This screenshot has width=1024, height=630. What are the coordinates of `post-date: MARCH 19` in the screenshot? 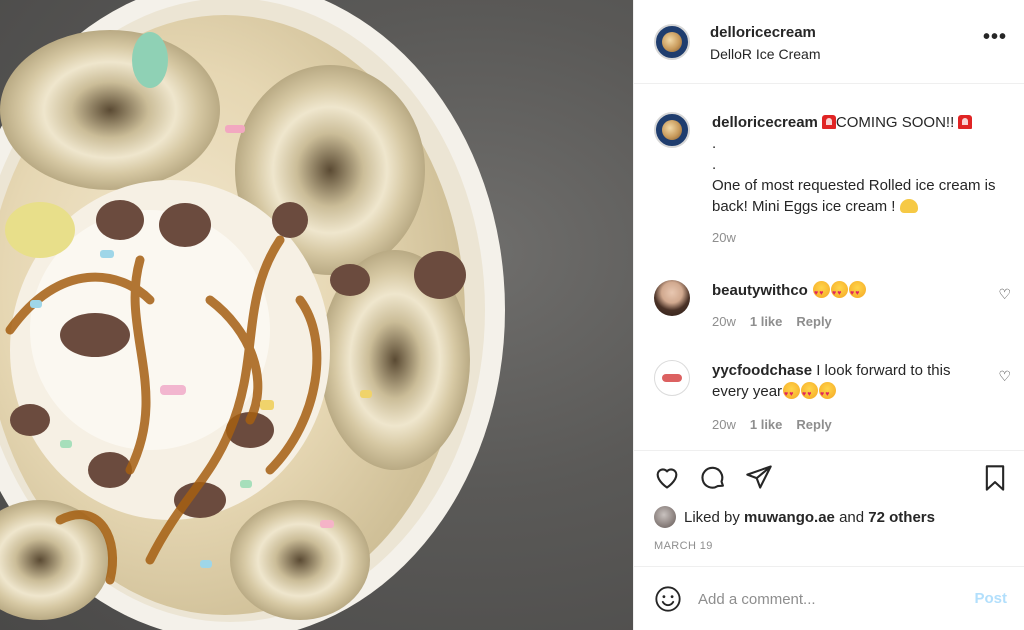 It's located at (683, 546).